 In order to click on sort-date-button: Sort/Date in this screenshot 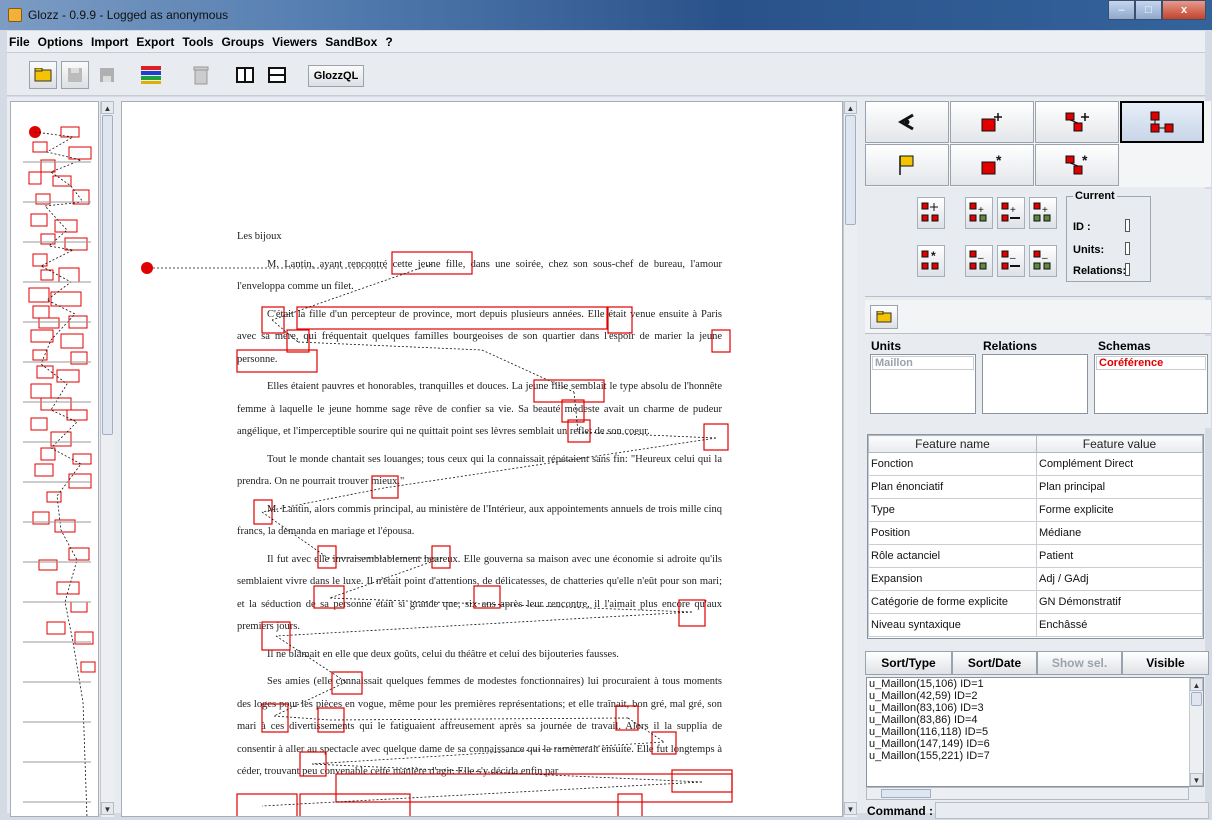, I will do `click(994, 663)`.